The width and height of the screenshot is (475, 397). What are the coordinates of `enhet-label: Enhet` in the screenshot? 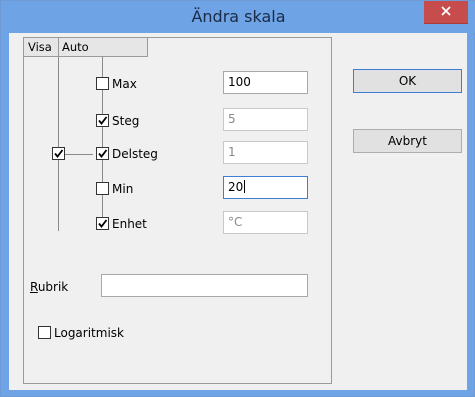 It's located at (129, 224).